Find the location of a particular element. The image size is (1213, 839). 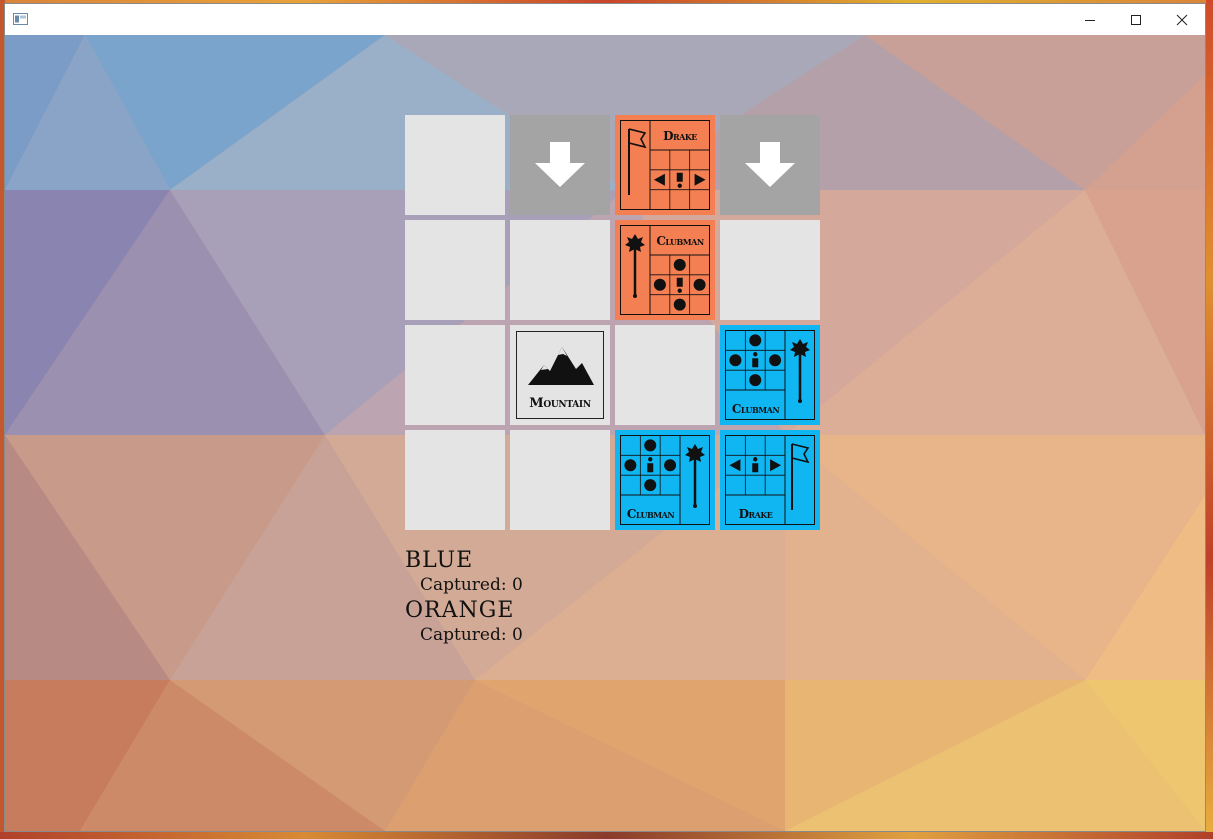

board-cell-r2-c2 is located at coordinates (560, 270).